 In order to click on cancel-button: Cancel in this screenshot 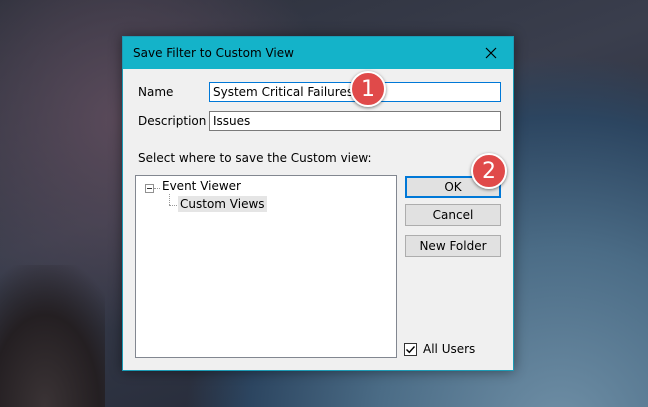, I will do `click(453, 215)`.